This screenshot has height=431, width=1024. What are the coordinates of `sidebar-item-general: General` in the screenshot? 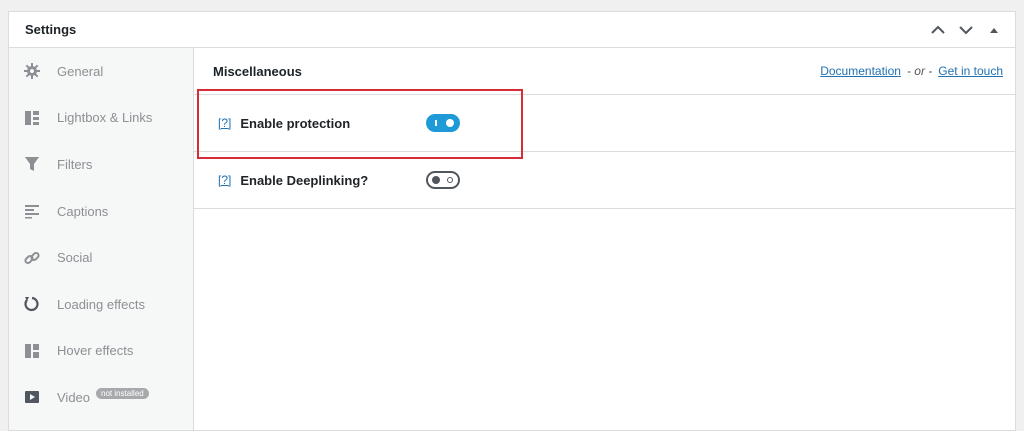 It's located at (101, 71).